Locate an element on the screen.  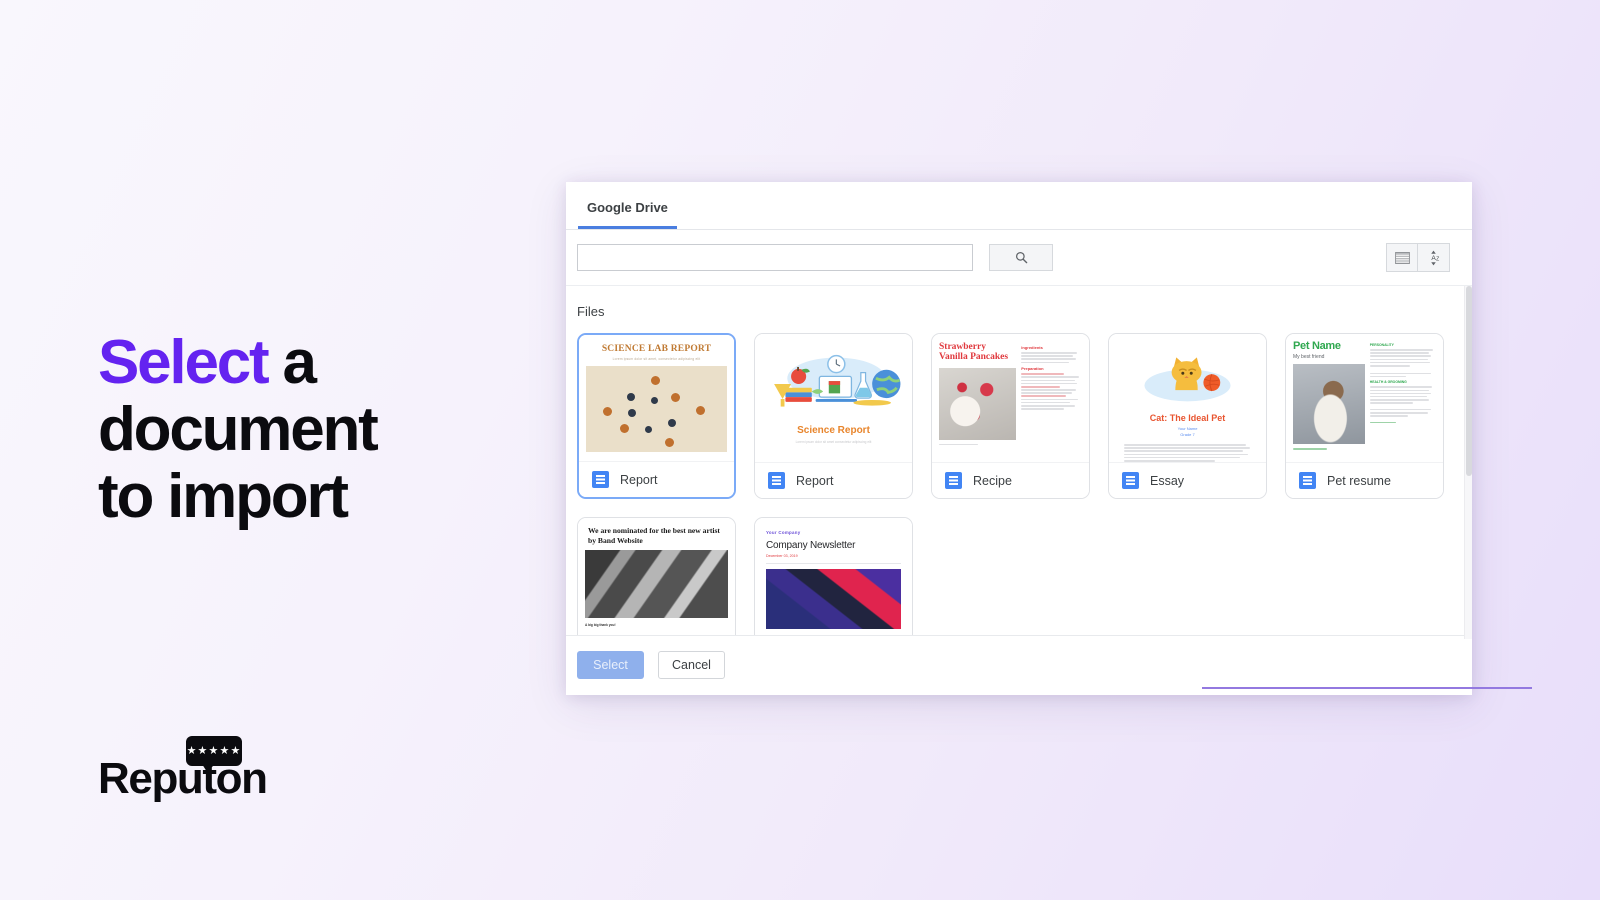
thumb-title: Science Report is located at coordinates (833, 430).